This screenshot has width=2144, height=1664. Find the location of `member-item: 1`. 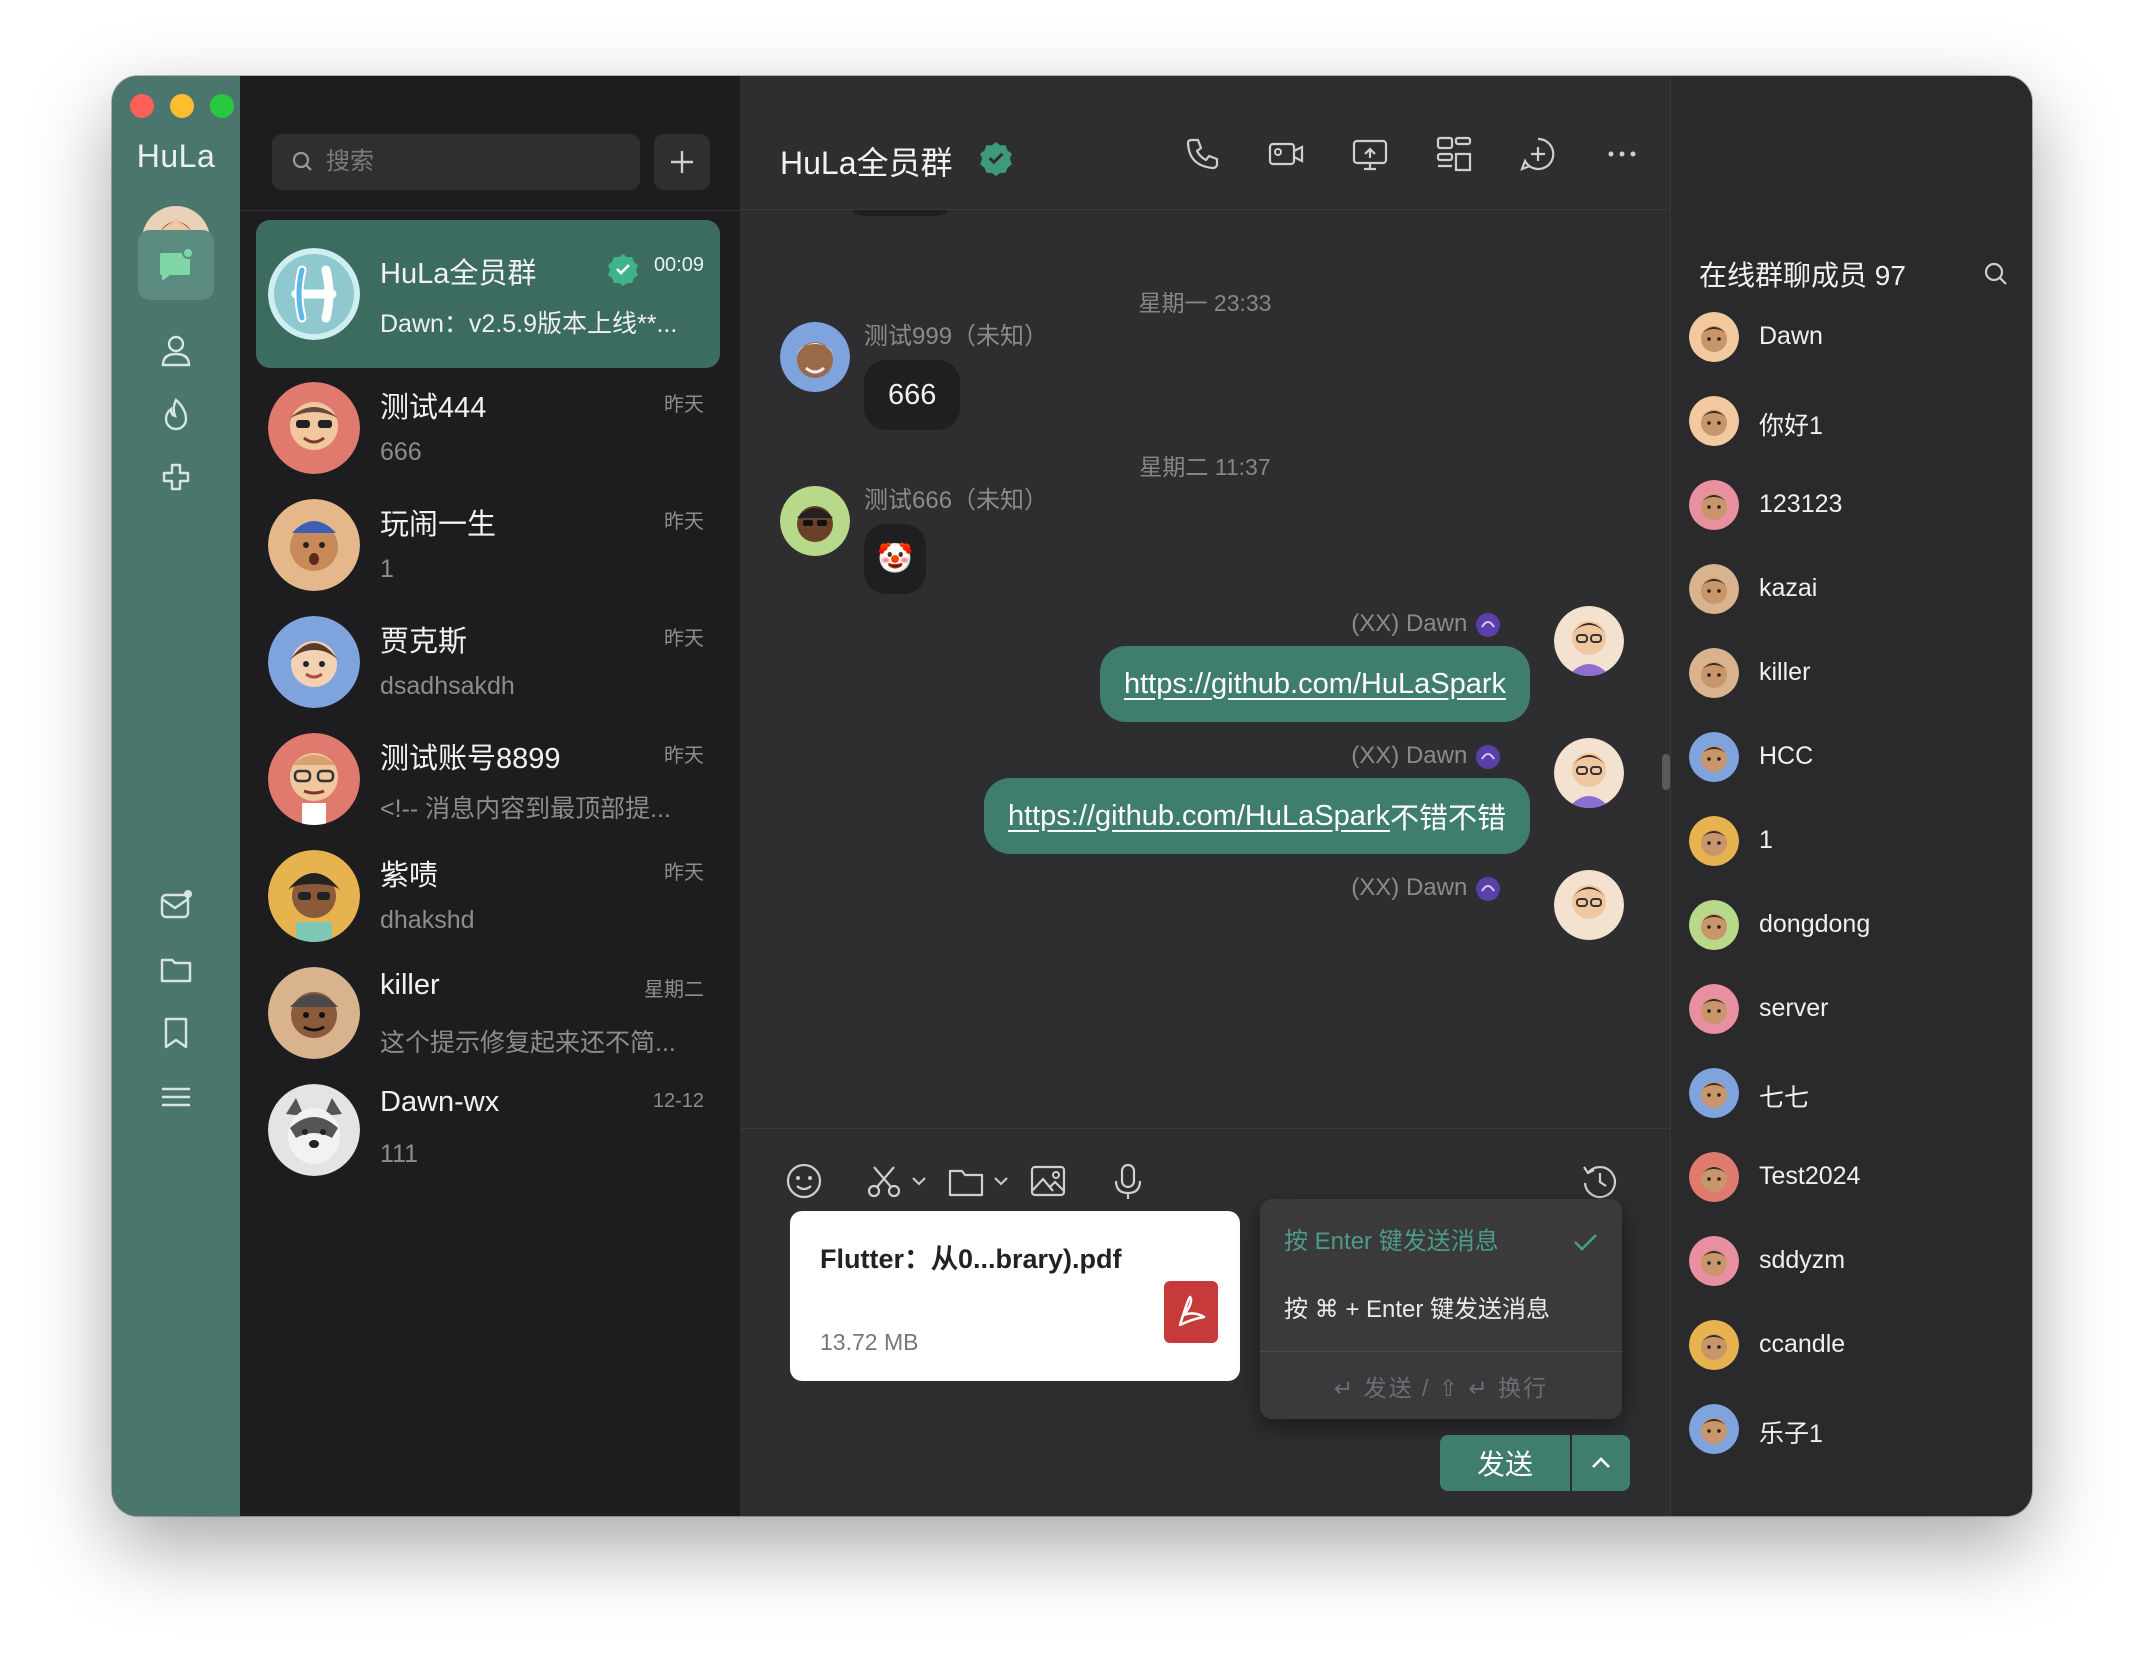

member-item: 1 is located at coordinates (1854, 840).